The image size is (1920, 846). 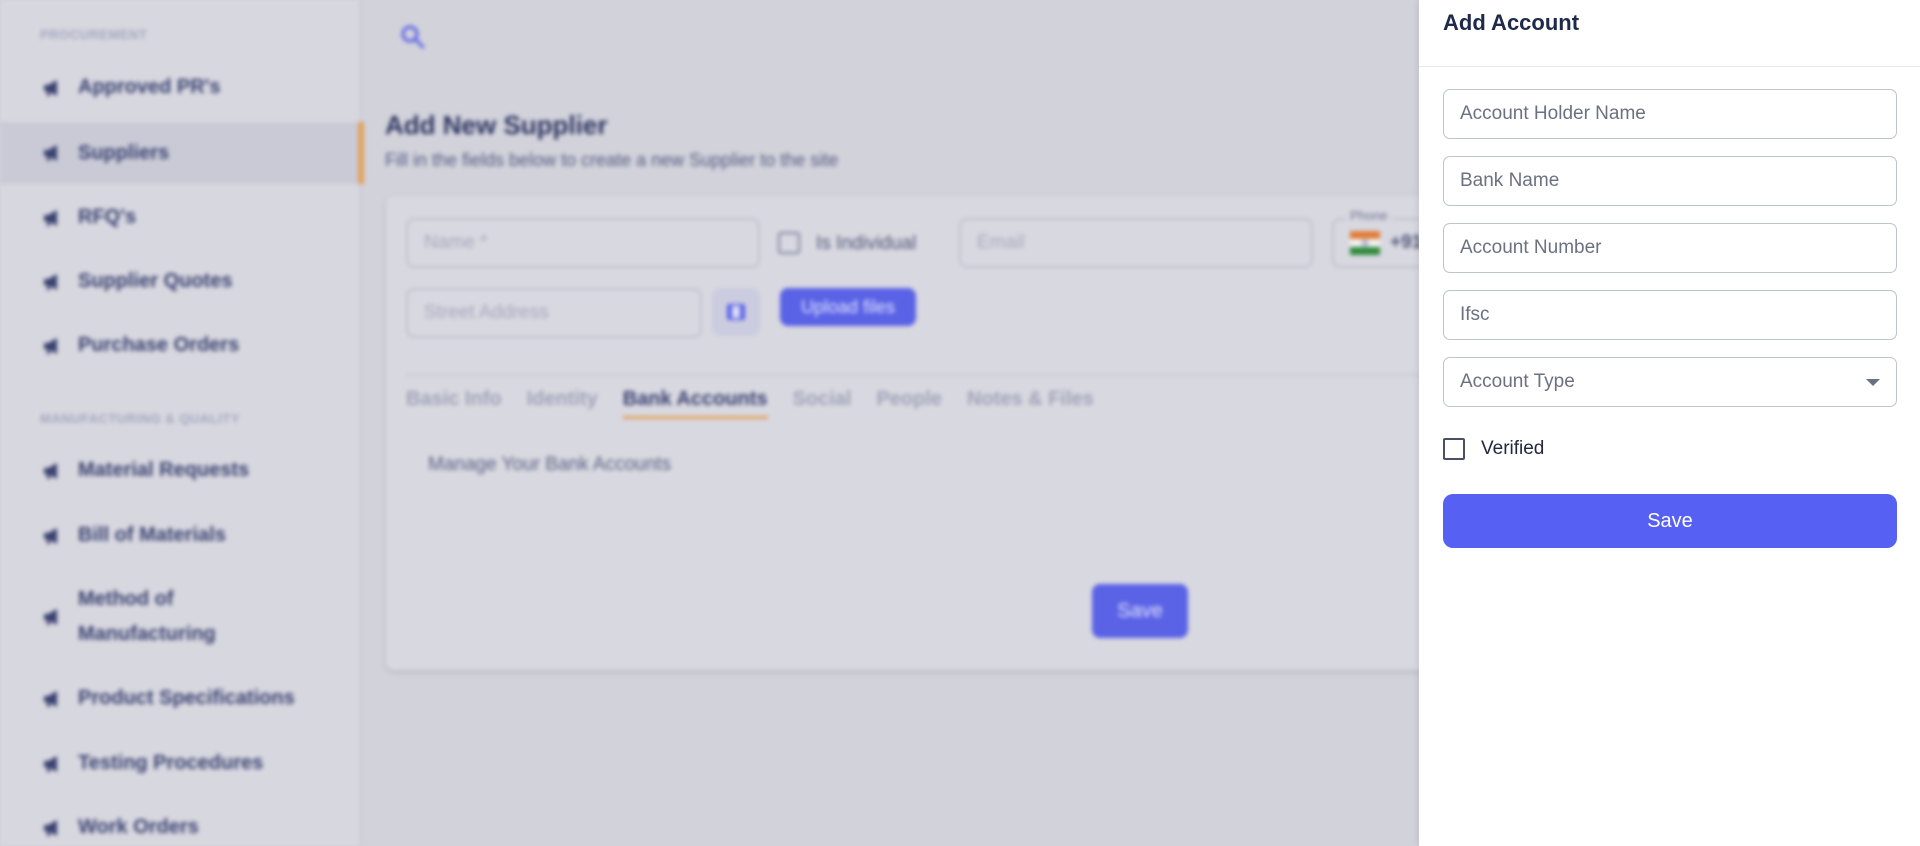 I want to click on sidebar-item-label: Suppliers, so click(x=124, y=152).